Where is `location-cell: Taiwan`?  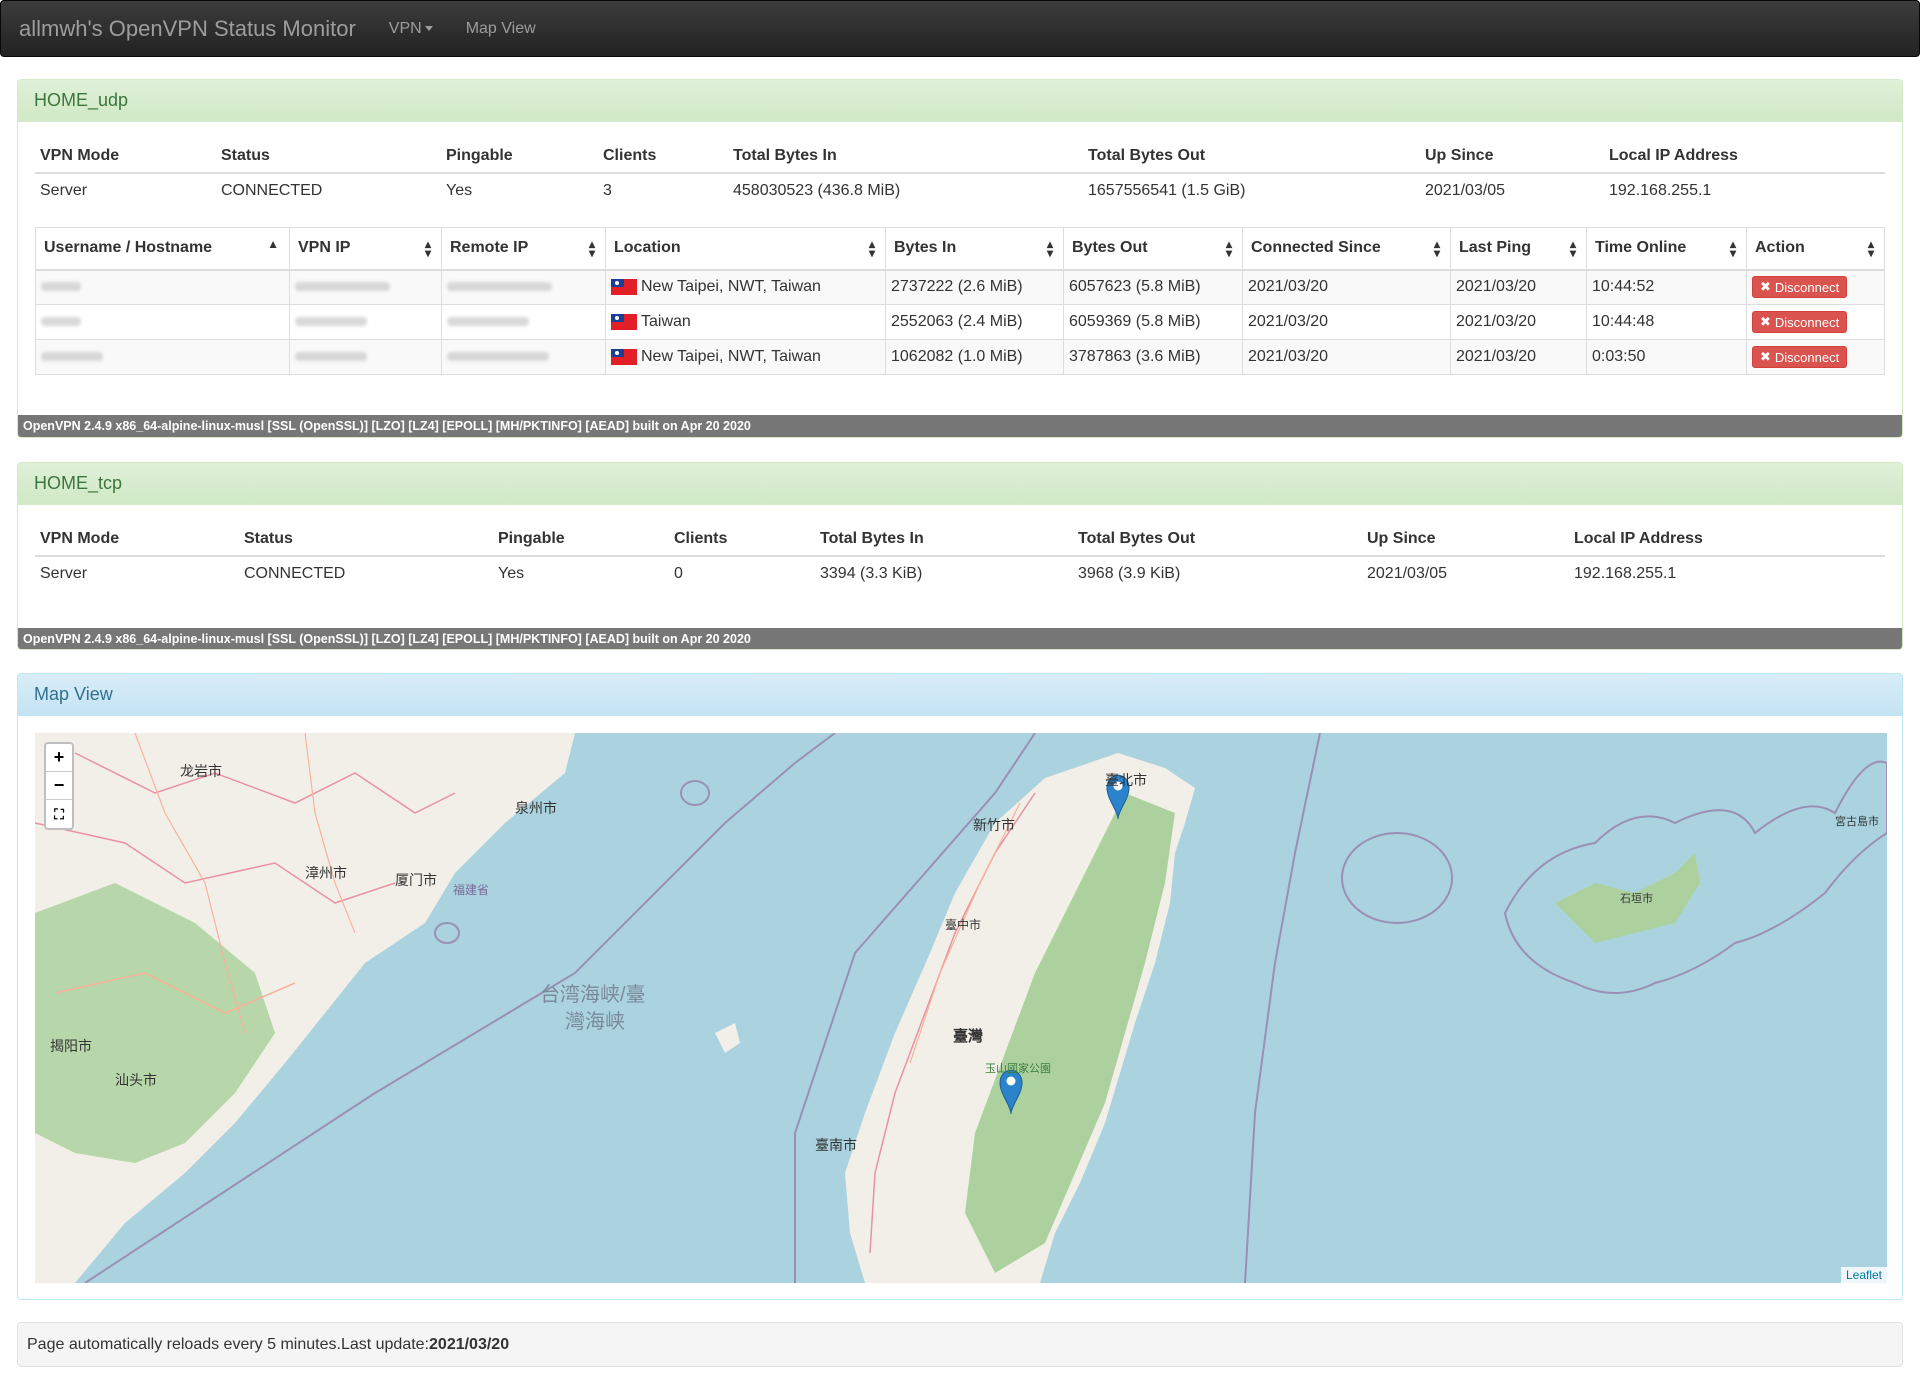 location-cell: Taiwan is located at coordinates (745, 322).